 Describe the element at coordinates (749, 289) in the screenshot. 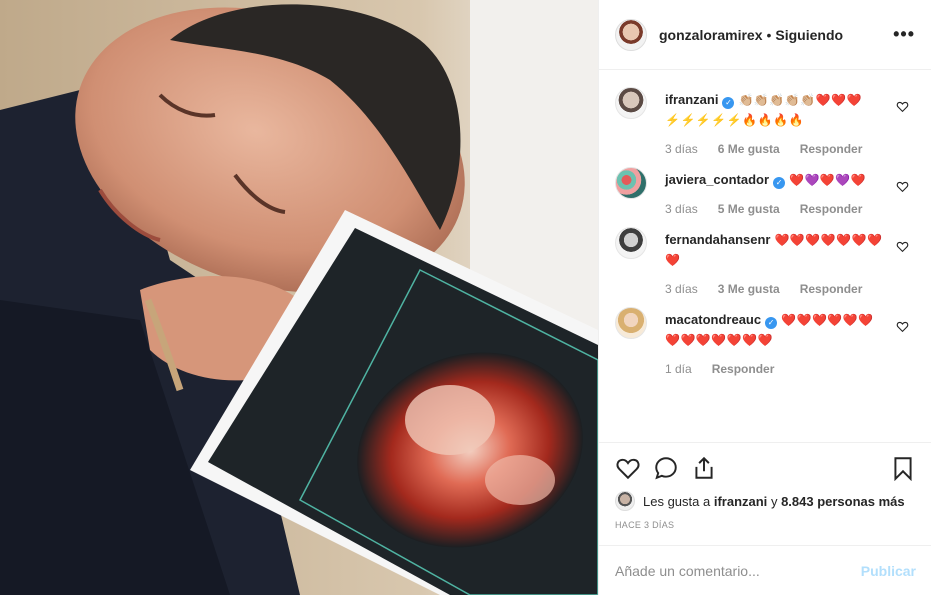

I see `comment-likes: 3 Me gusta` at that location.